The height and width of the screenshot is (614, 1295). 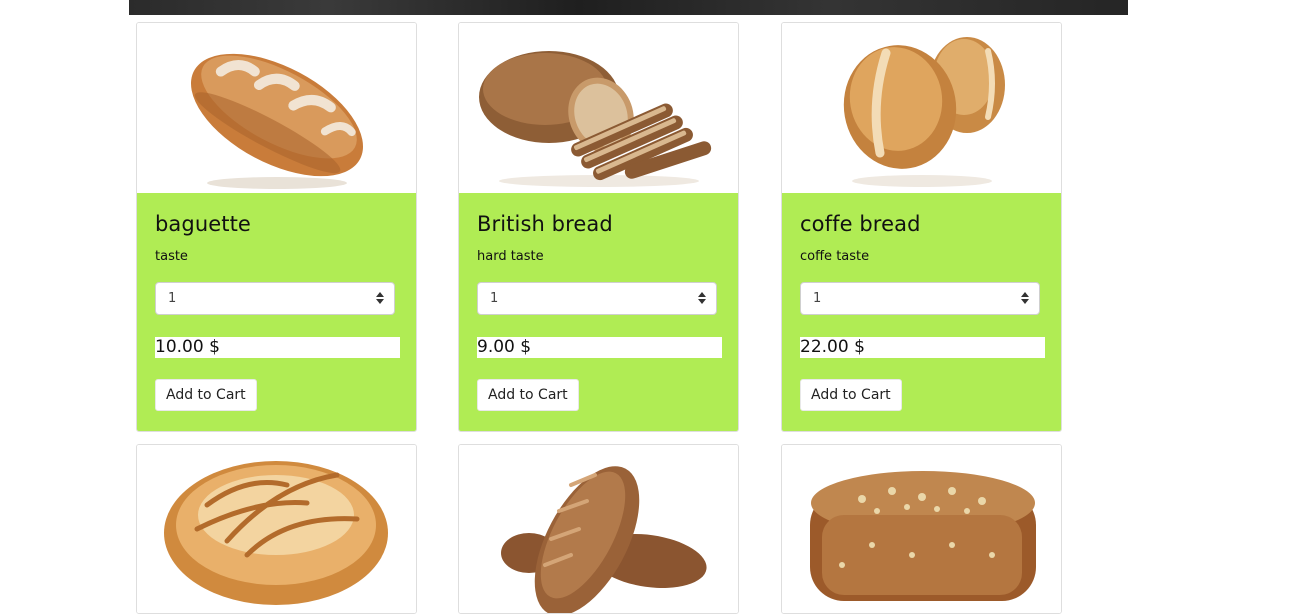 I want to click on product-title: coffe bread, so click(x=860, y=224).